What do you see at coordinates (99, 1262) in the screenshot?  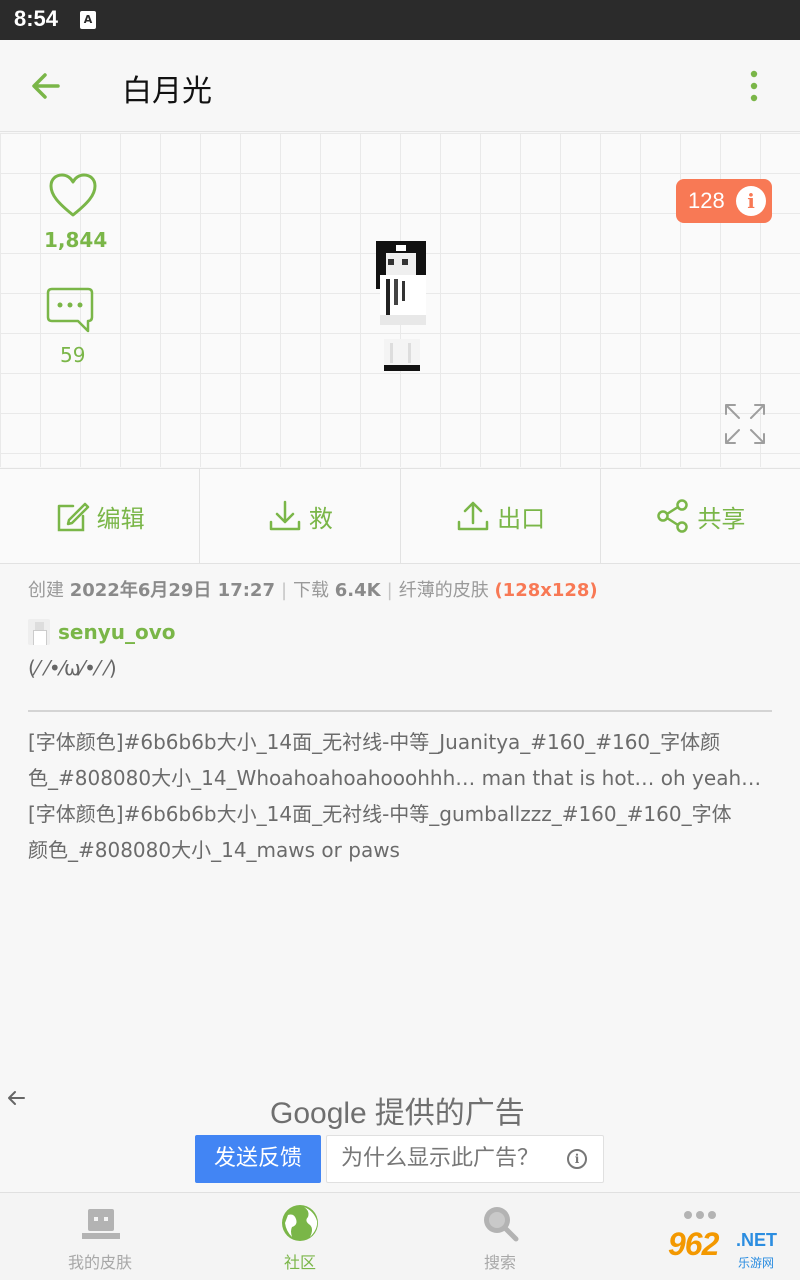 I see `nav-label: 我的皮肤` at bounding box center [99, 1262].